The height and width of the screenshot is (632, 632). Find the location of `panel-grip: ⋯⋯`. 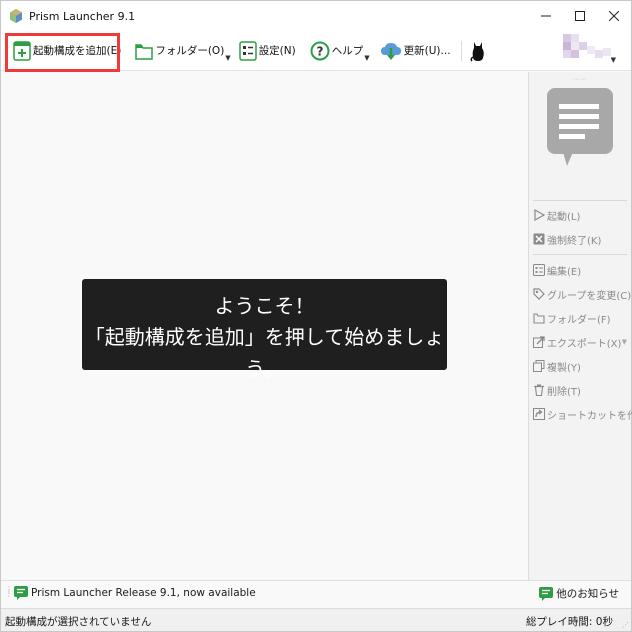

panel-grip: ⋯⋯ is located at coordinates (580, 79).